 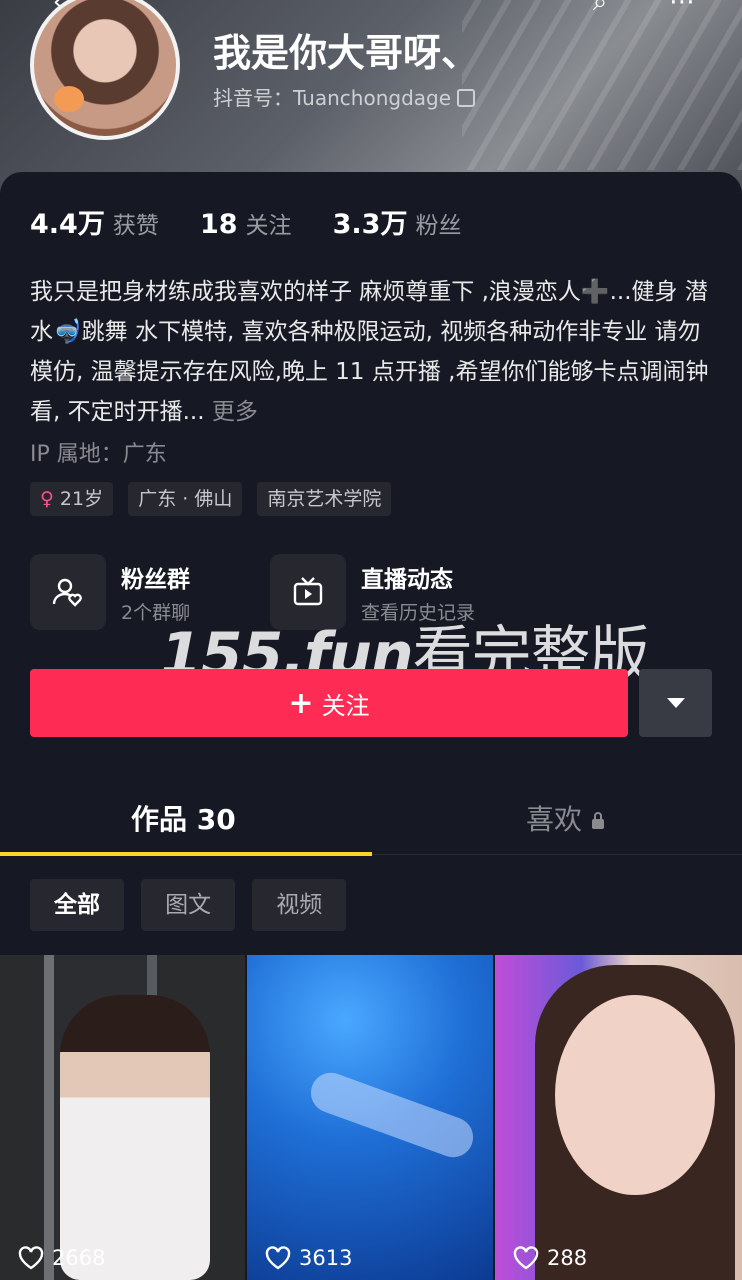 I want to click on video-likes: 2668, so click(x=61, y=1258).